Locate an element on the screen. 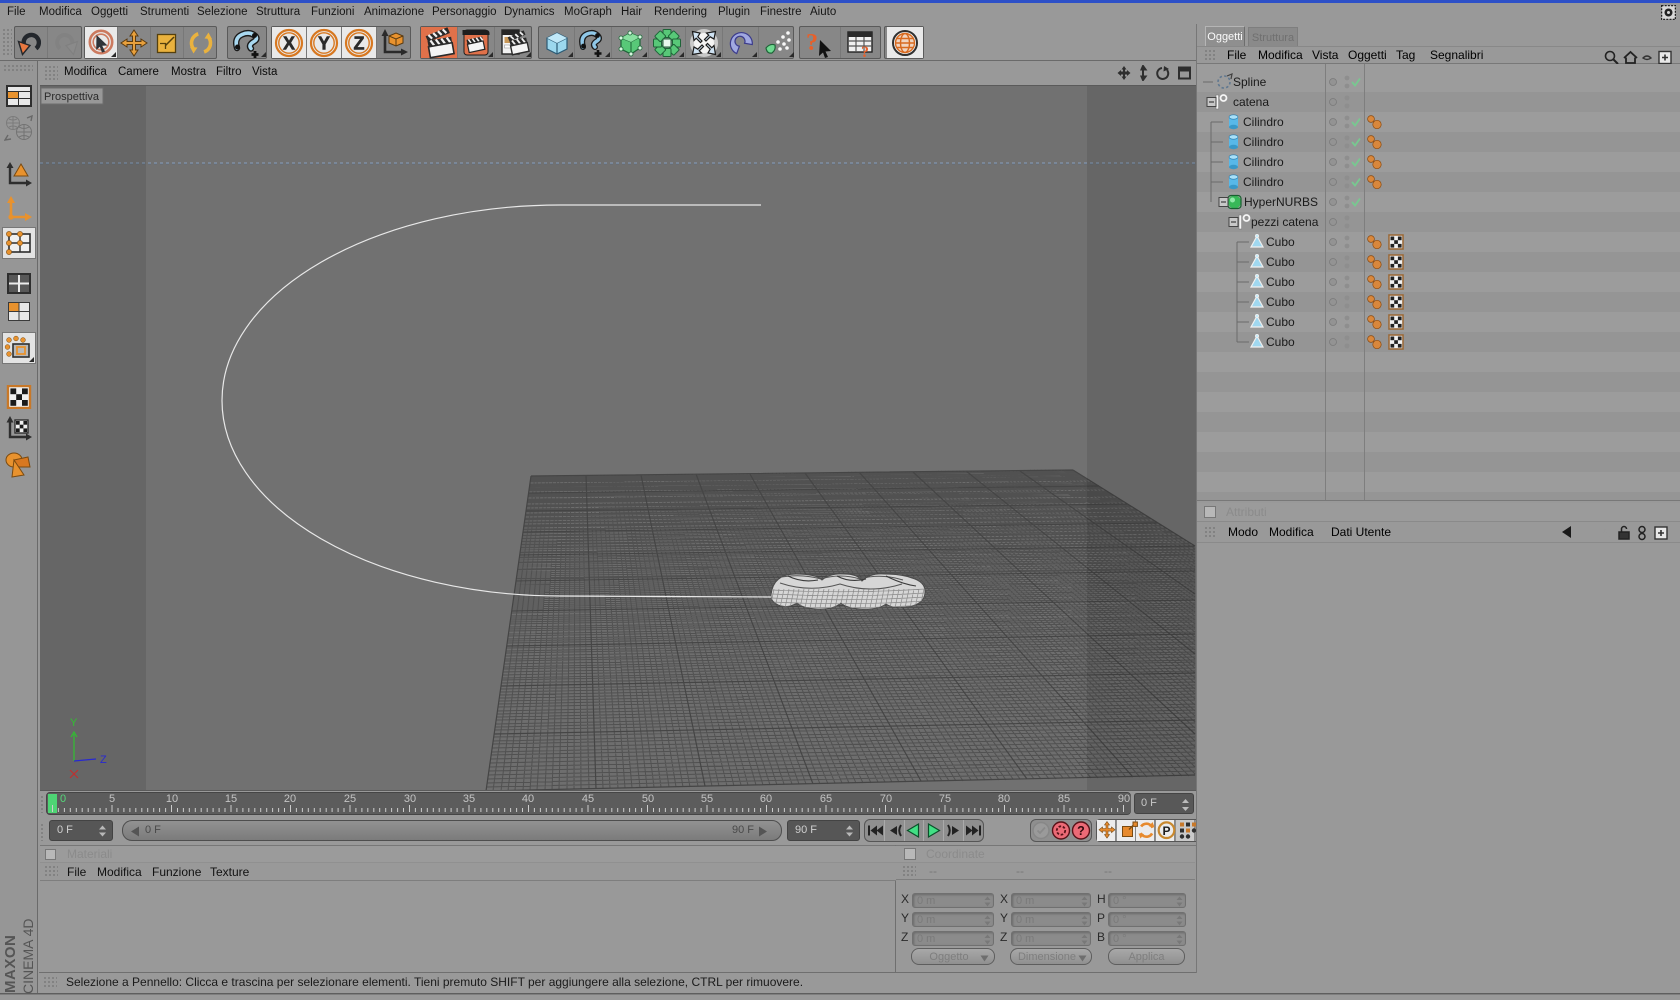 The image size is (1680, 1000). svg-text: HyperNURBS is located at coordinates (1281, 202).